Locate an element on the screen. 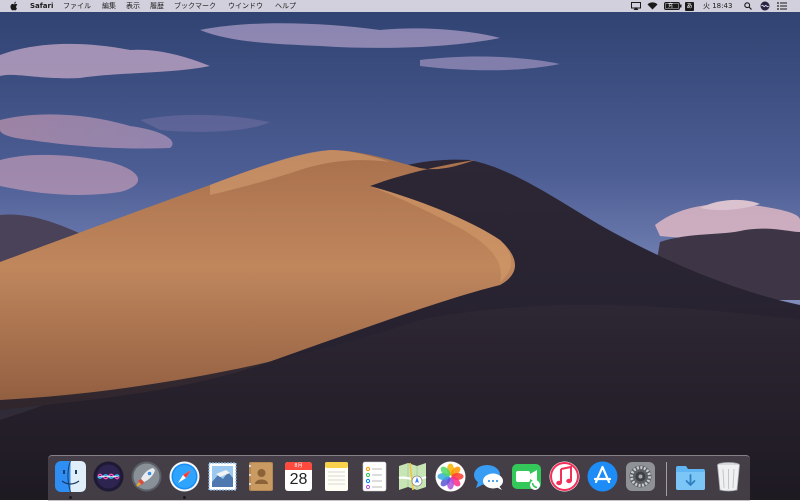  menu-edit: 編集 is located at coordinates (109, 6).